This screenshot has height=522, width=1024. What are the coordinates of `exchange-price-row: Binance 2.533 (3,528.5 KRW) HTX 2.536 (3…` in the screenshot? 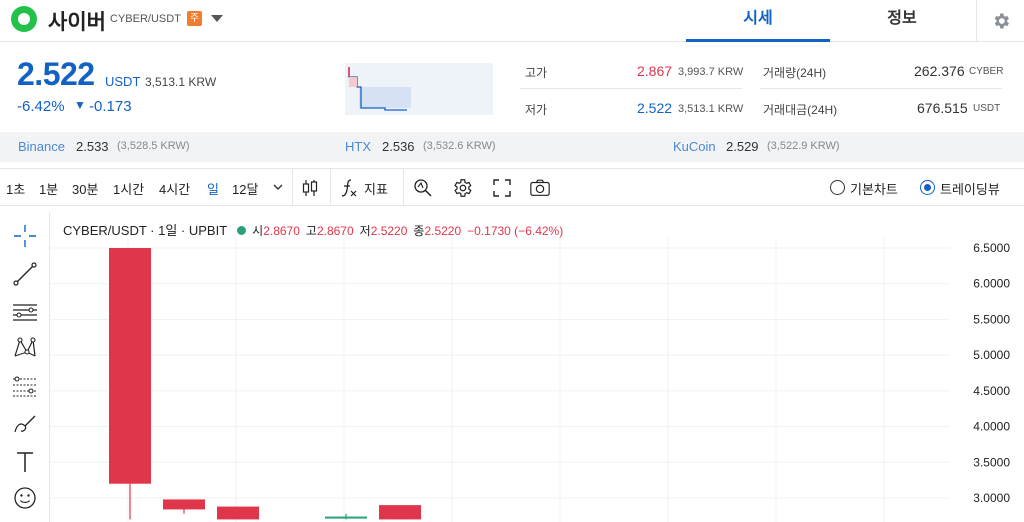 It's located at (512, 147).